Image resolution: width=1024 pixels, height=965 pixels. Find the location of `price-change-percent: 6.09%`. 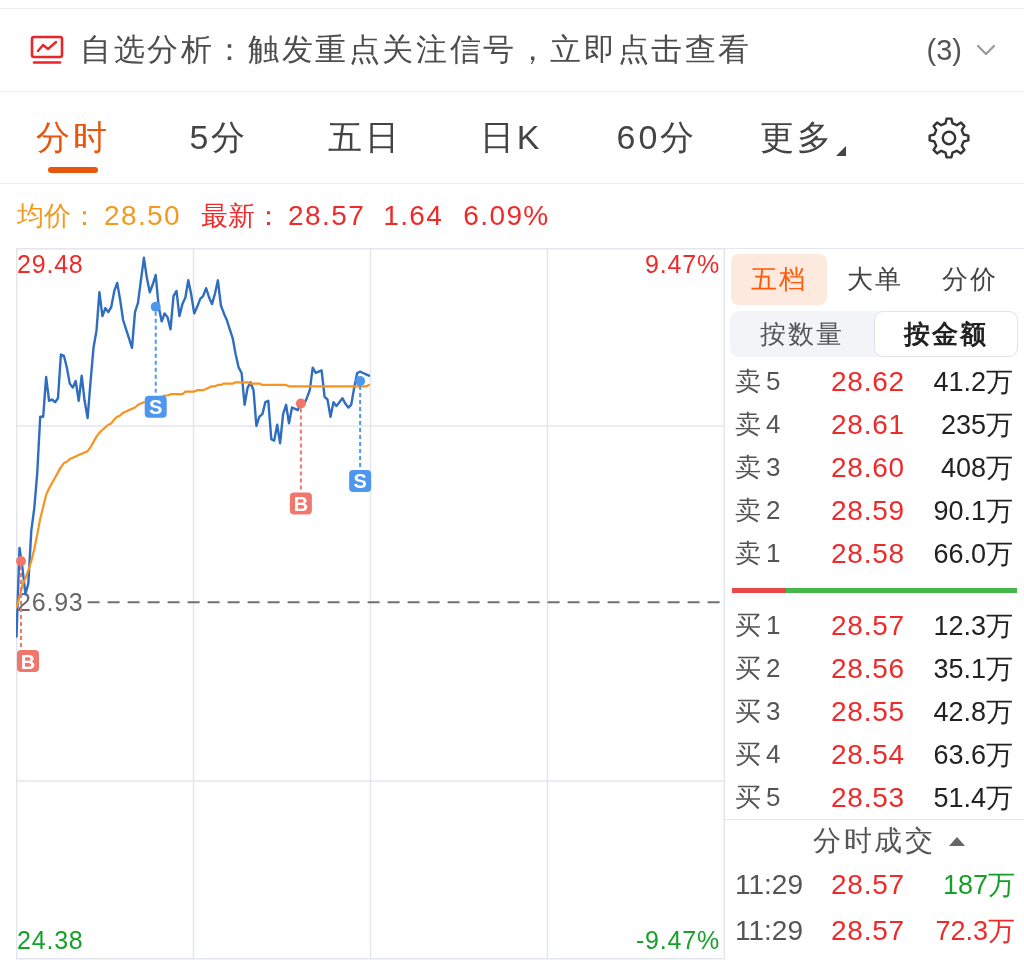

price-change-percent: 6.09% is located at coordinates (506, 216).